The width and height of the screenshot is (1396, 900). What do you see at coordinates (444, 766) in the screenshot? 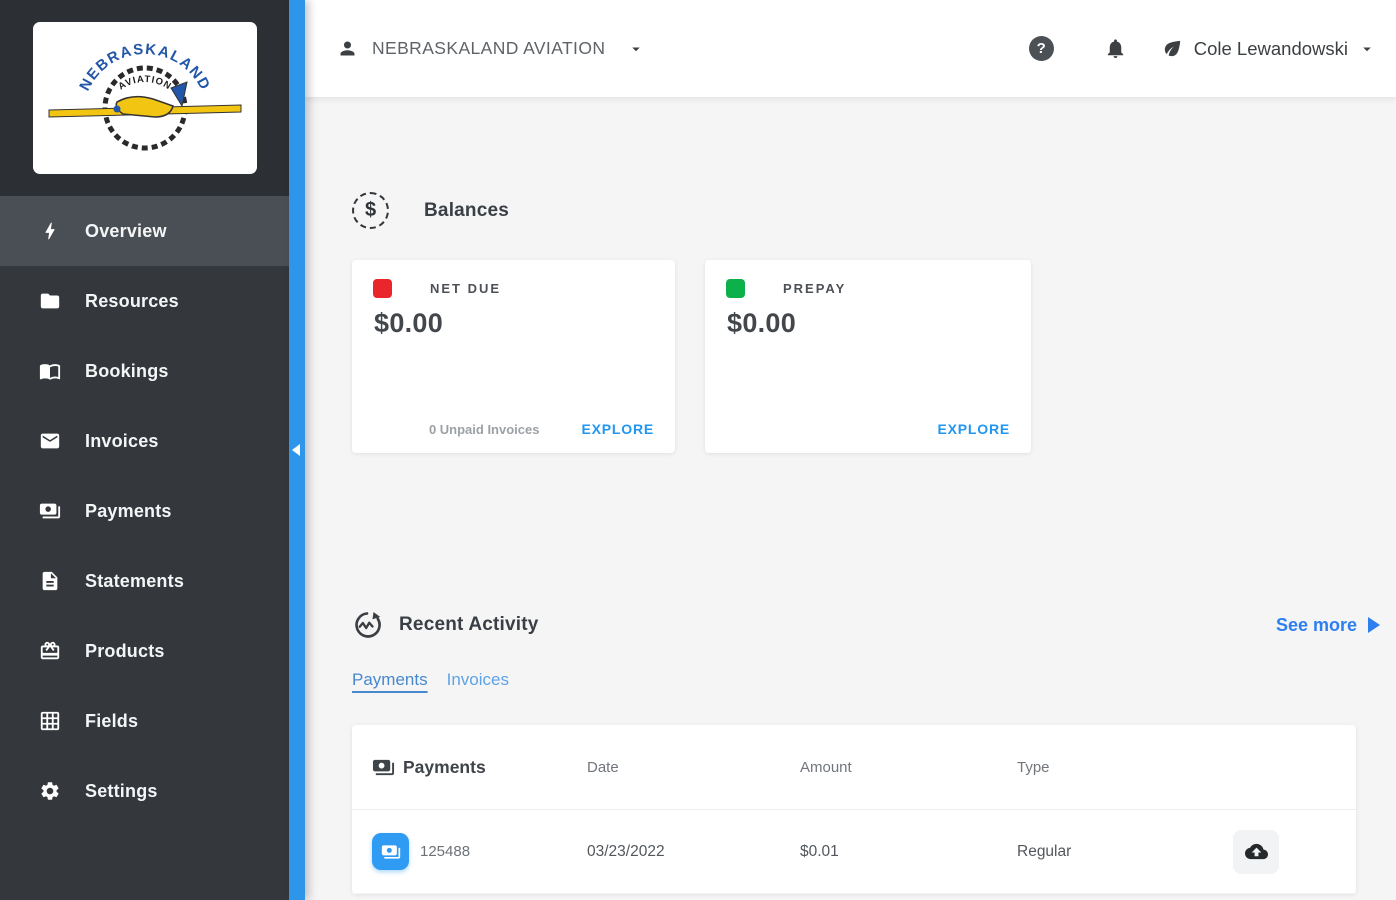
I see `payments-table-title: Payments` at bounding box center [444, 766].